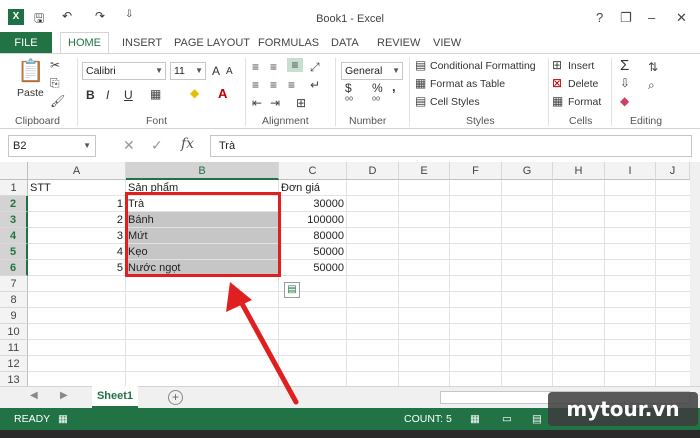  I want to click on format-painter-icon: 🖌, so click(57, 101).